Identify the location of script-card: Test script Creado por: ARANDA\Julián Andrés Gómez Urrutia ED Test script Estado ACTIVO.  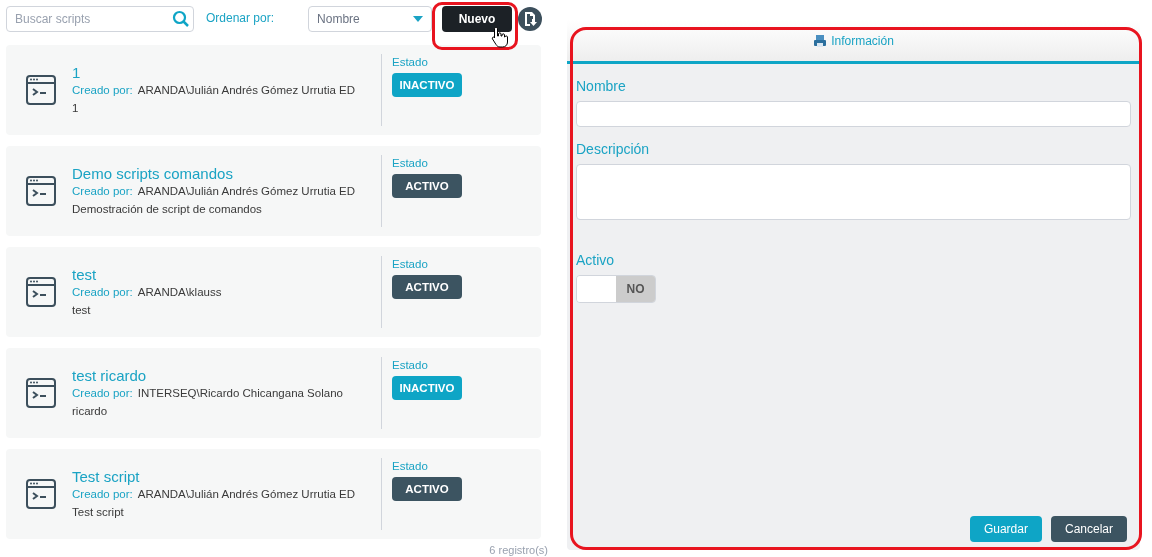
(273, 494).